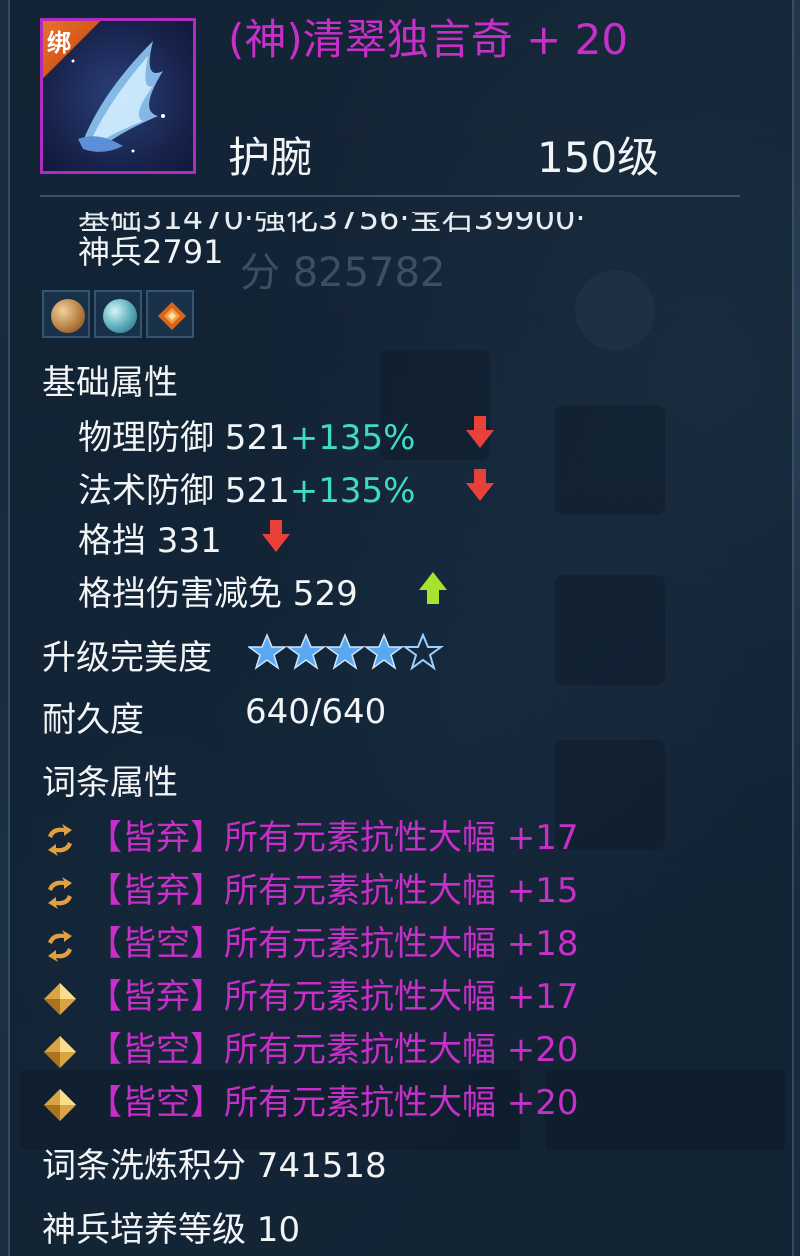 The image size is (800, 1256). I want to click on star-empty-icon, so click(423, 652).